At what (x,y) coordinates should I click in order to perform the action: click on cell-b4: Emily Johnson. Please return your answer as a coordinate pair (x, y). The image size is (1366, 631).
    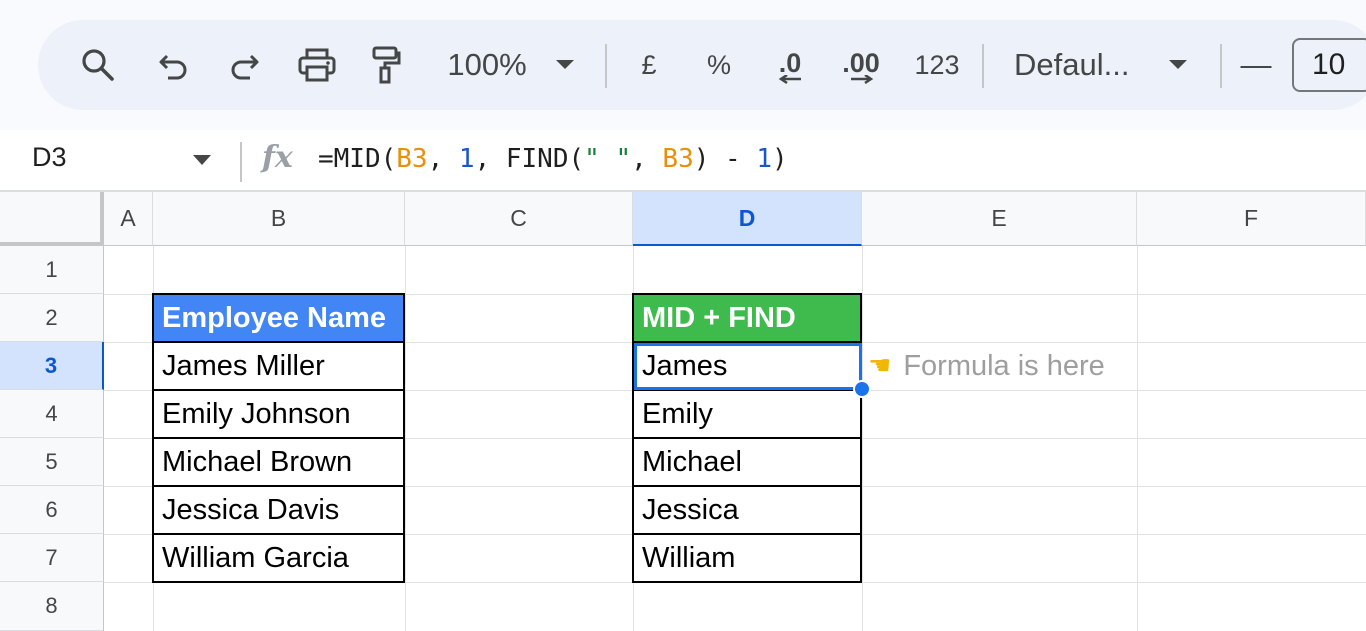
    Looking at the image, I should click on (278, 415).